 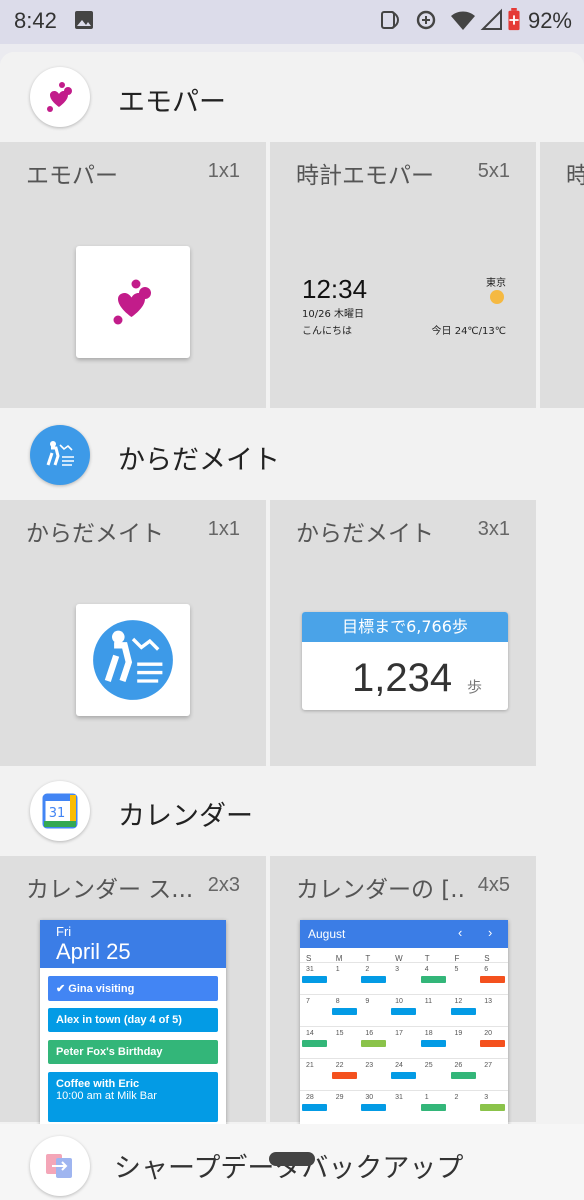 What do you see at coordinates (292, 97) in the screenshot?
I see `app-header-emopa: エモパー` at bounding box center [292, 97].